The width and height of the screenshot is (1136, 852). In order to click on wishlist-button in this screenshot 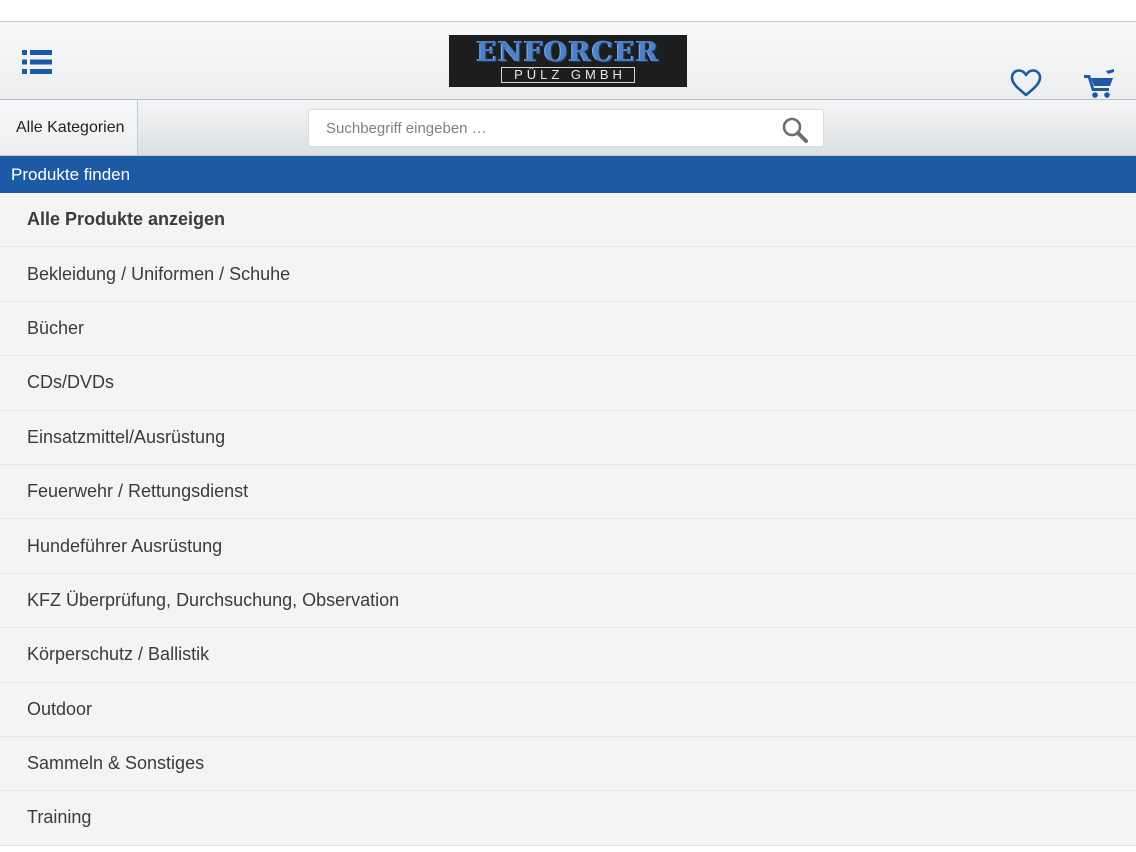, I will do `click(1026, 83)`.